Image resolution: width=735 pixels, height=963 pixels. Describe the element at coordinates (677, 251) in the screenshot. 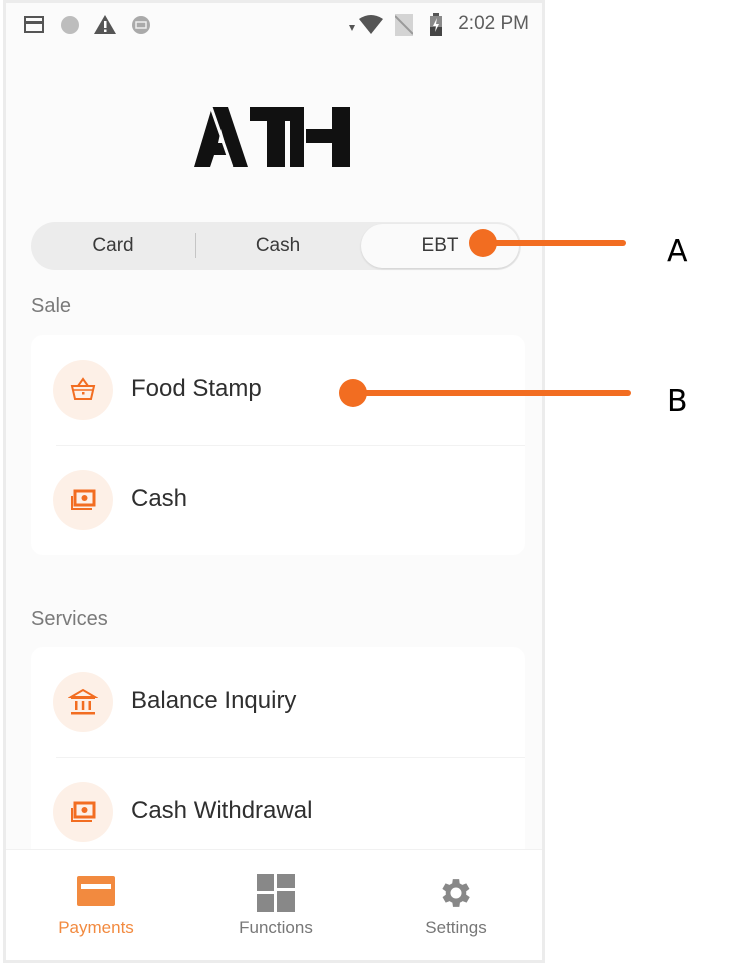

I see `annotation-label-a: A` at that location.